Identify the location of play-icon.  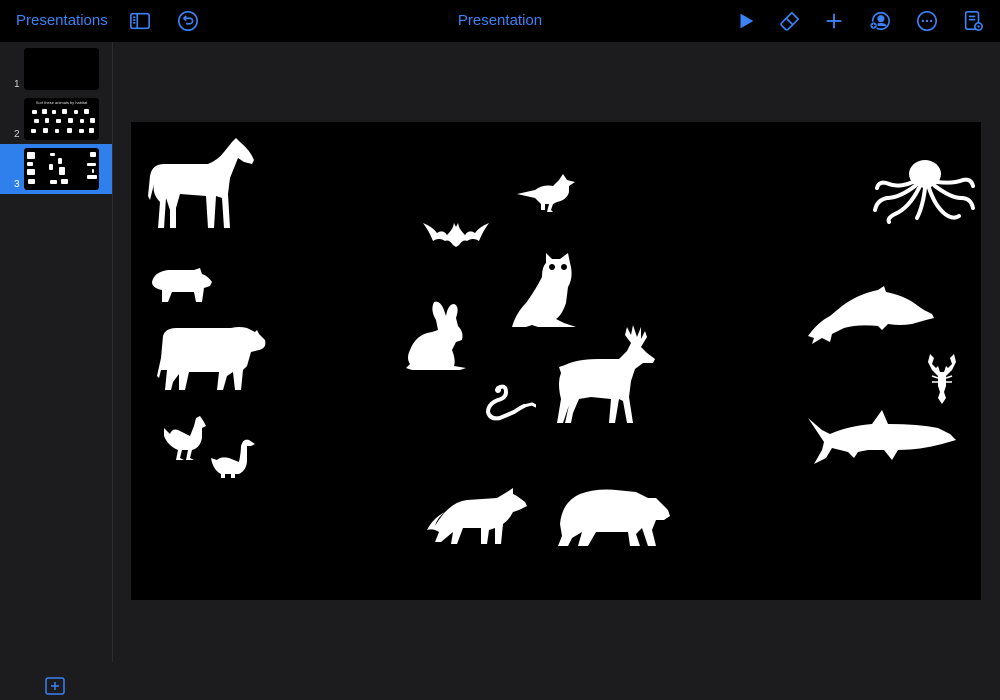
(746, 21).